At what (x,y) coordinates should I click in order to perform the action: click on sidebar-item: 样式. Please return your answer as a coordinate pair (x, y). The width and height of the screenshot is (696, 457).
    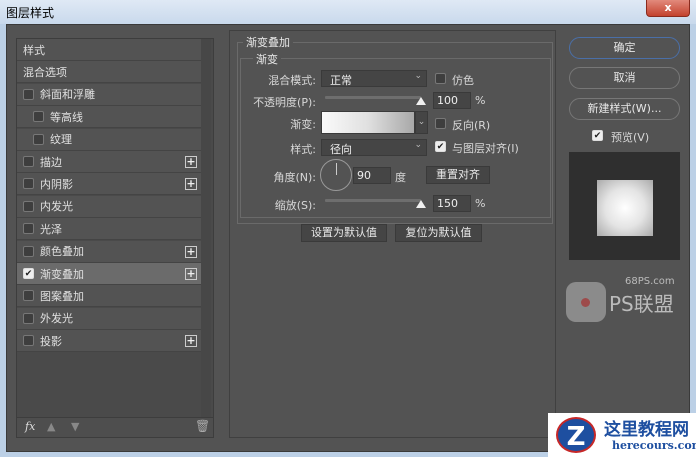
    Looking at the image, I should click on (109, 50).